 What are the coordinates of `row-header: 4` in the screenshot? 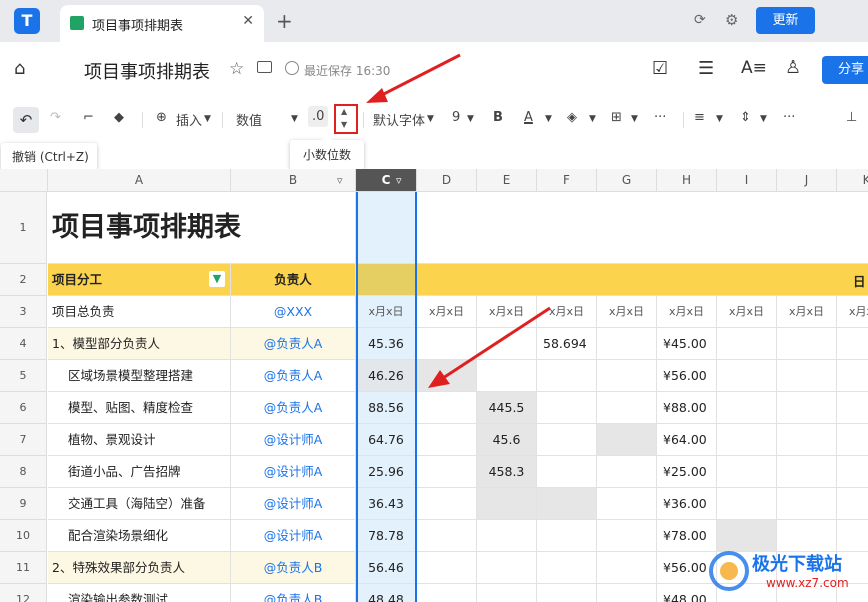 It's located at (23, 344).